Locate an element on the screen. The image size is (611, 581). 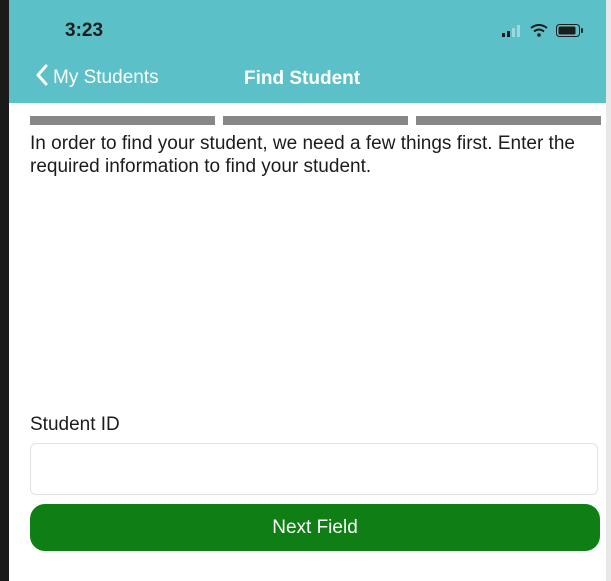
student-id-input is located at coordinates (314, 469).